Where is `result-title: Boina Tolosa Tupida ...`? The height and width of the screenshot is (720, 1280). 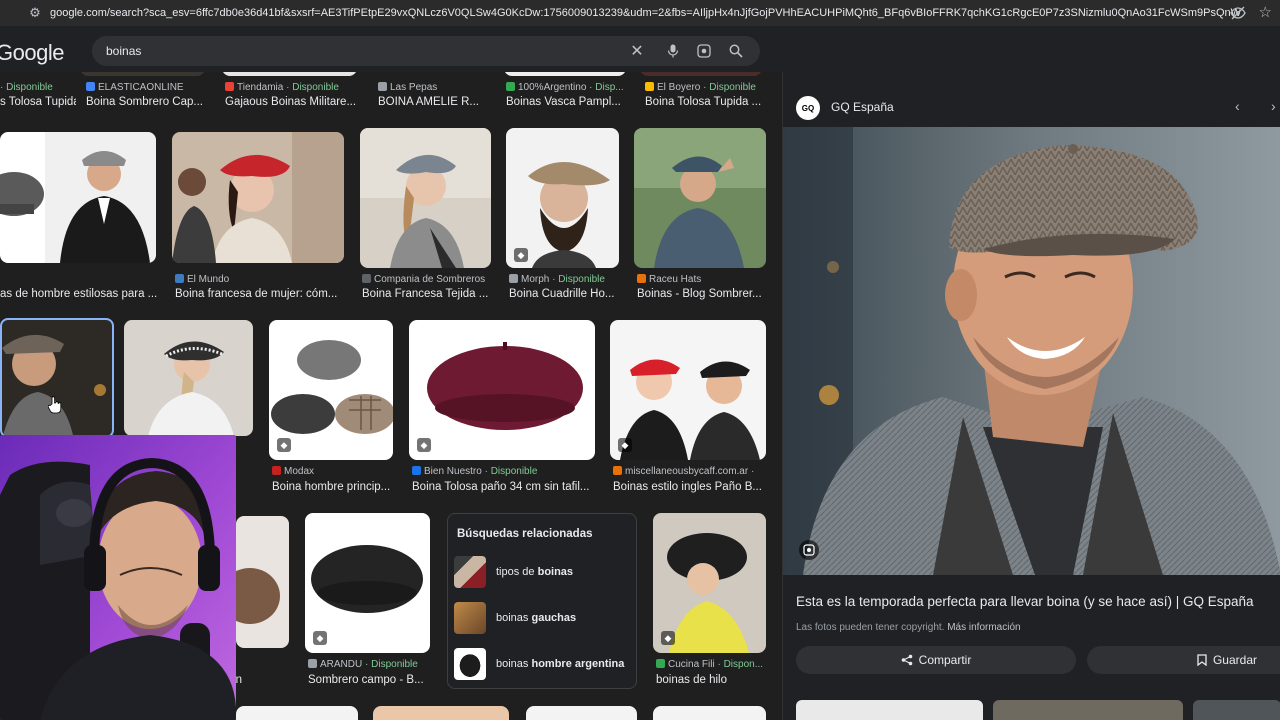
result-title: Boina Tolosa Tupida ... is located at coordinates (706, 102).